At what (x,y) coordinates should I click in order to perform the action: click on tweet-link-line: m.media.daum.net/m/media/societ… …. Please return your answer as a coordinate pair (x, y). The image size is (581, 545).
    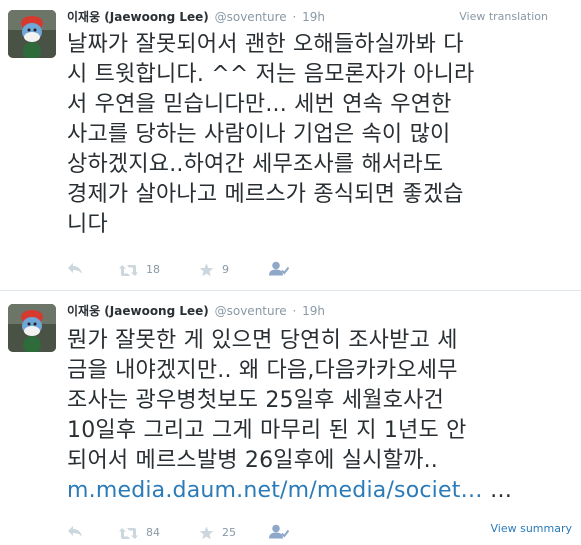
    Looking at the image, I should click on (322, 491).